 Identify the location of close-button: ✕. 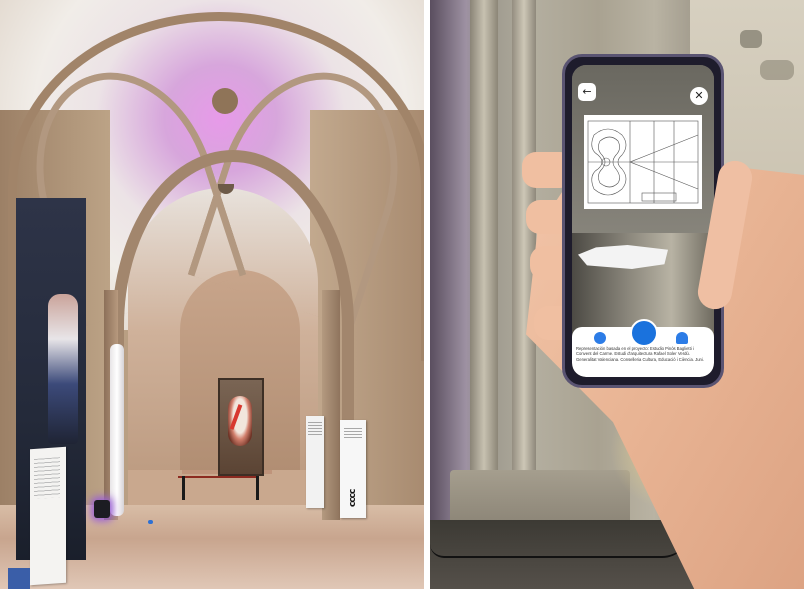
(699, 96).